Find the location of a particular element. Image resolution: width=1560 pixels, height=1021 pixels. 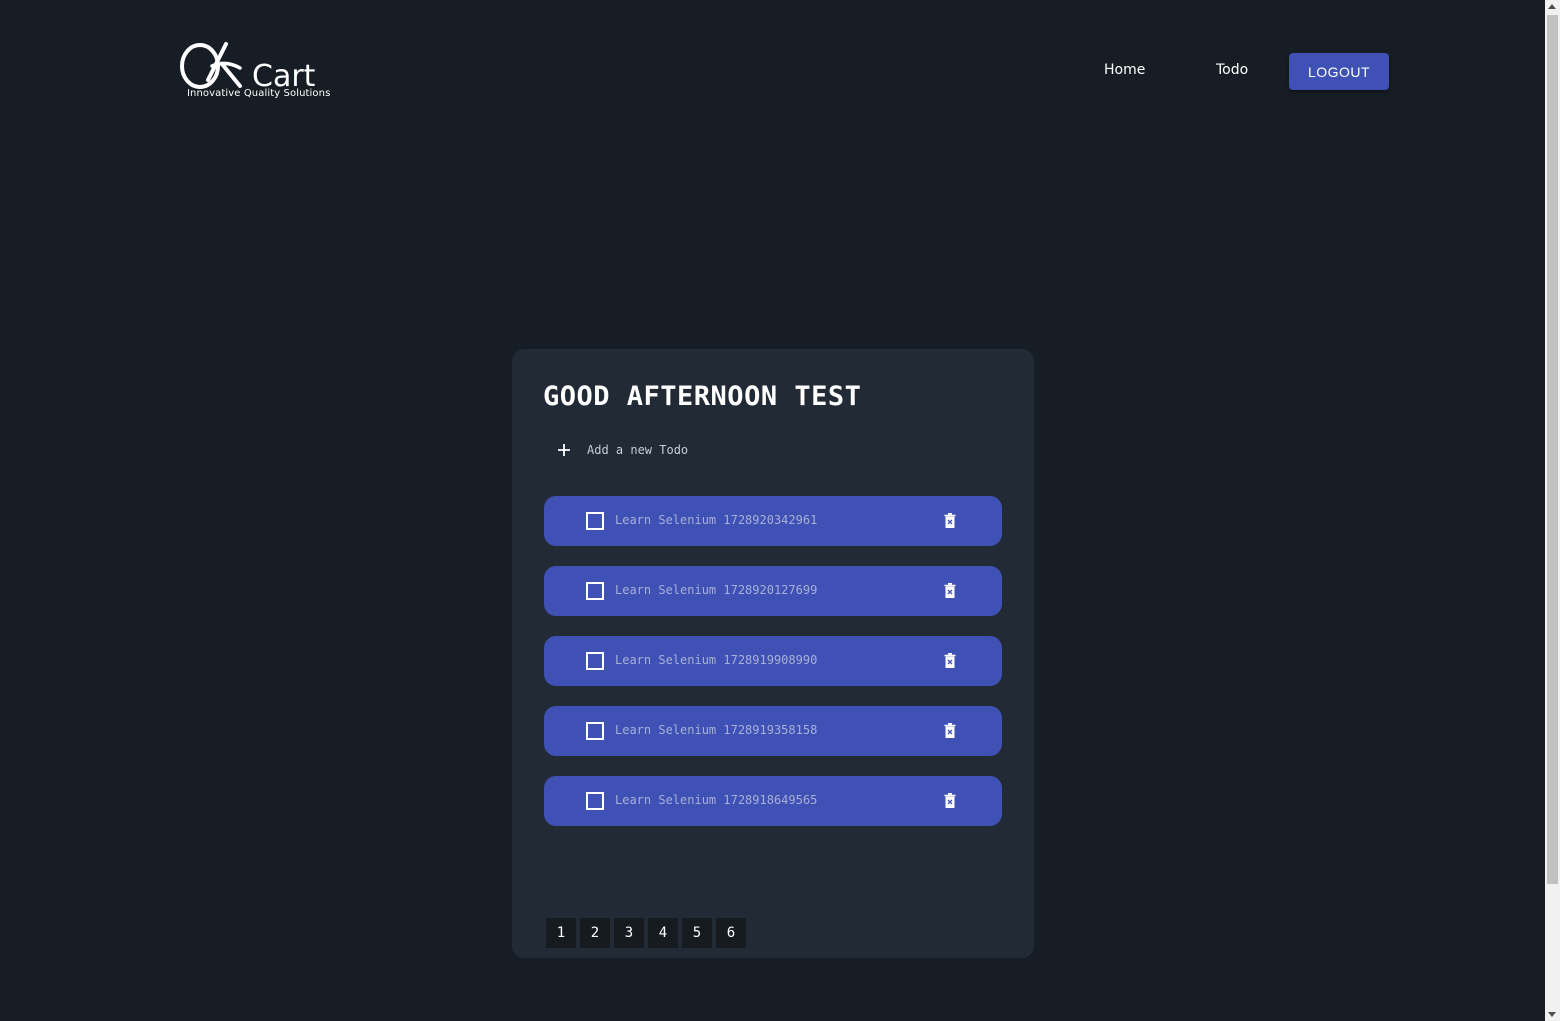

logo-tagline: Innovative Quality Solutions is located at coordinates (259, 93).